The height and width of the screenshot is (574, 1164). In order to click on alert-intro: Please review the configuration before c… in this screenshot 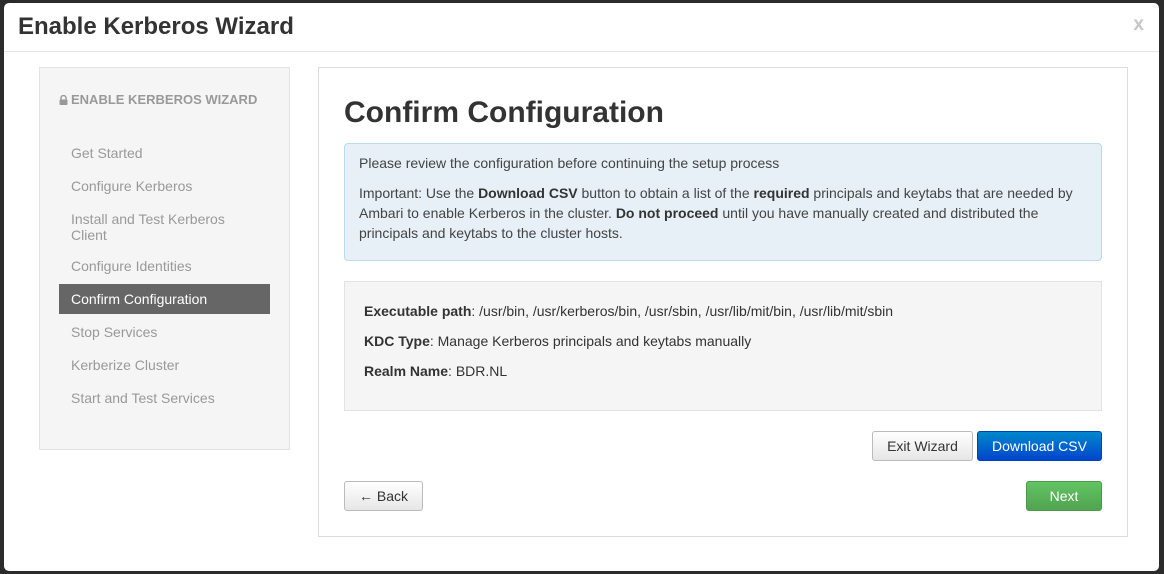, I will do `click(569, 163)`.